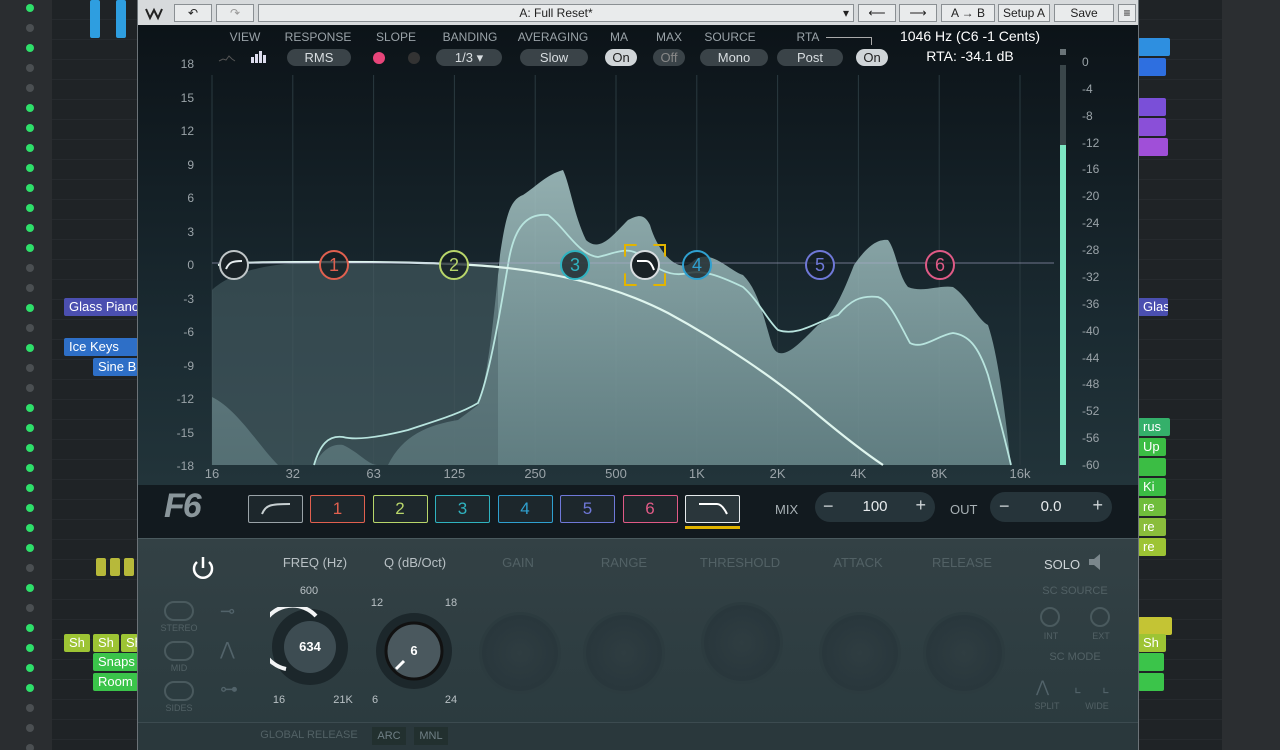 The image size is (1280, 750). I want to click on release-knob, so click(964, 653).